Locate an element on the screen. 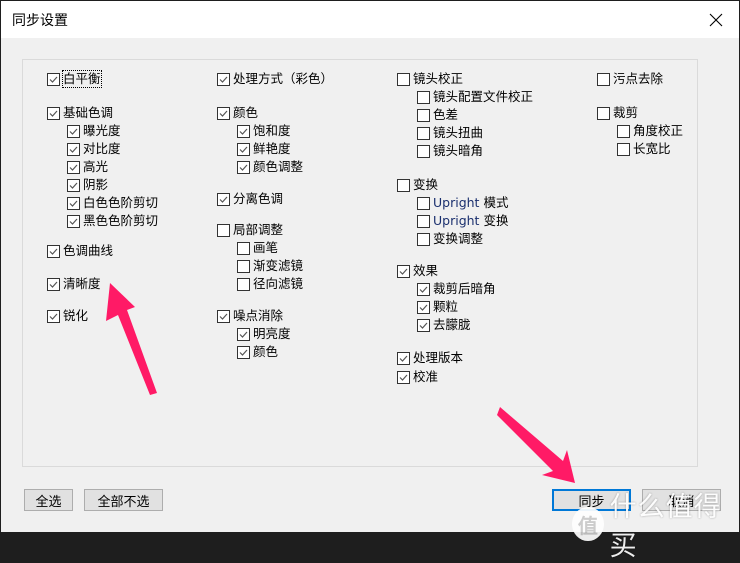 The width and height of the screenshot is (740, 563). sub-checkbox-3-1-1: 镜头配置文件校正 is located at coordinates (475, 97).